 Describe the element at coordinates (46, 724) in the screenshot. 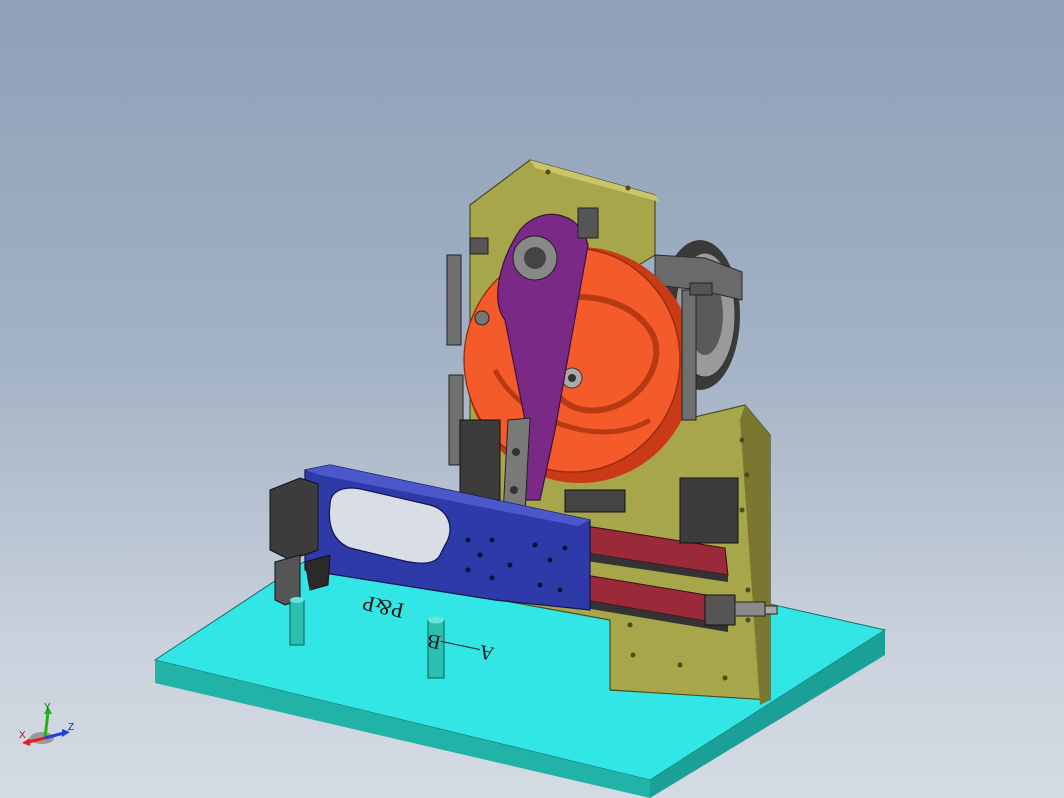

I see `axis-triad: Y X Z` at that location.